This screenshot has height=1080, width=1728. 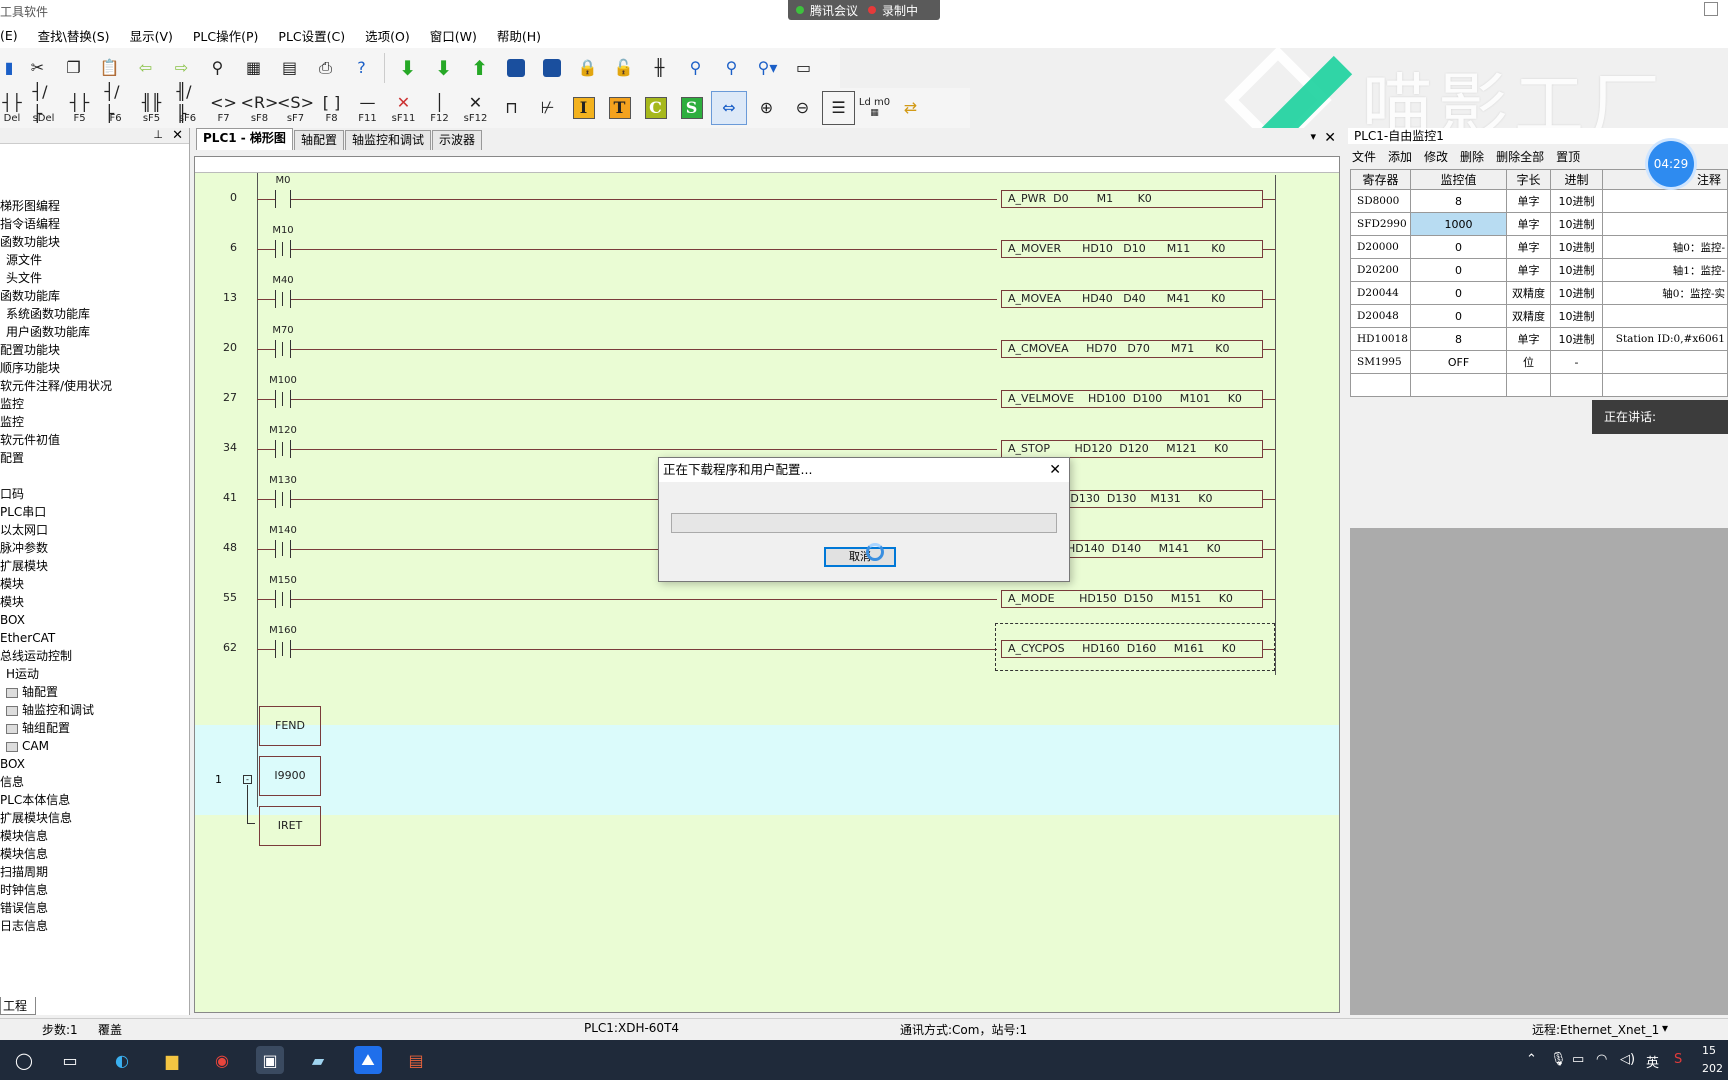 What do you see at coordinates (24, 926) in the screenshot?
I see `tree-item: 日志信息` at bounding box center [24, 926].